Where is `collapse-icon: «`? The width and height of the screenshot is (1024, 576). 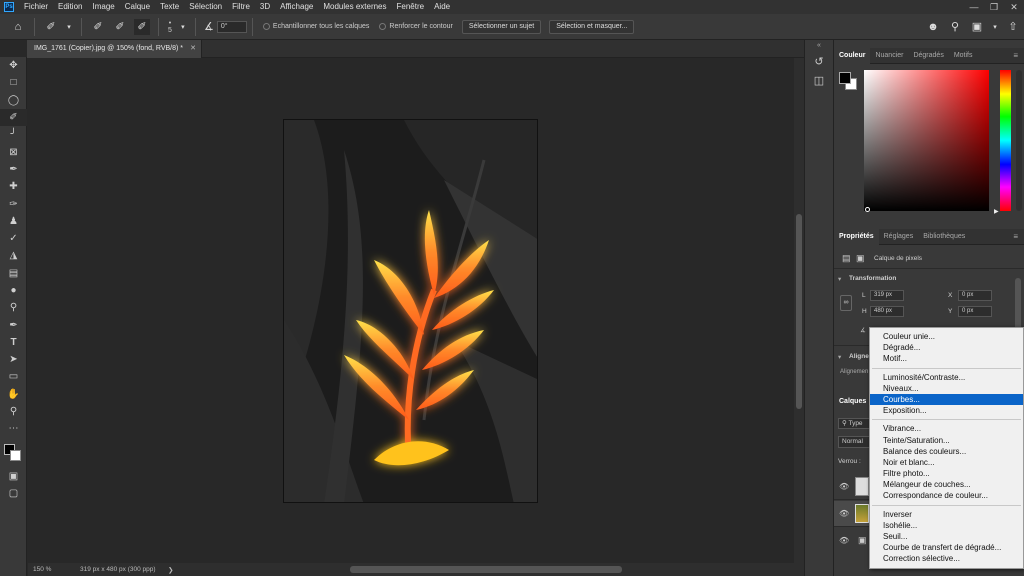 collapse-icon: « is located at coordinates (819, 45).